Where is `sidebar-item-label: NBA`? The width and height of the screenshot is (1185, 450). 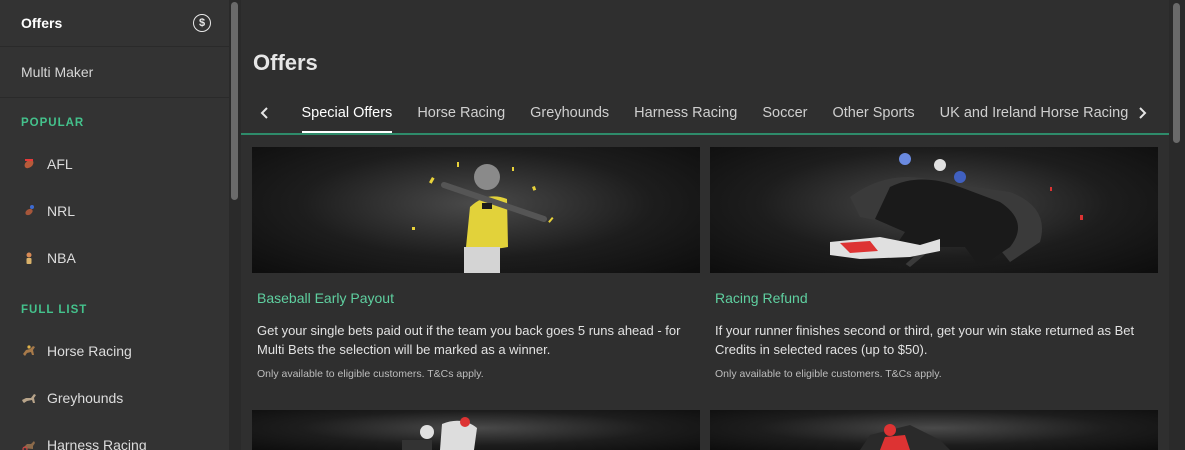 sidebar-item-label: NBA is located at coordinates (61, 257).